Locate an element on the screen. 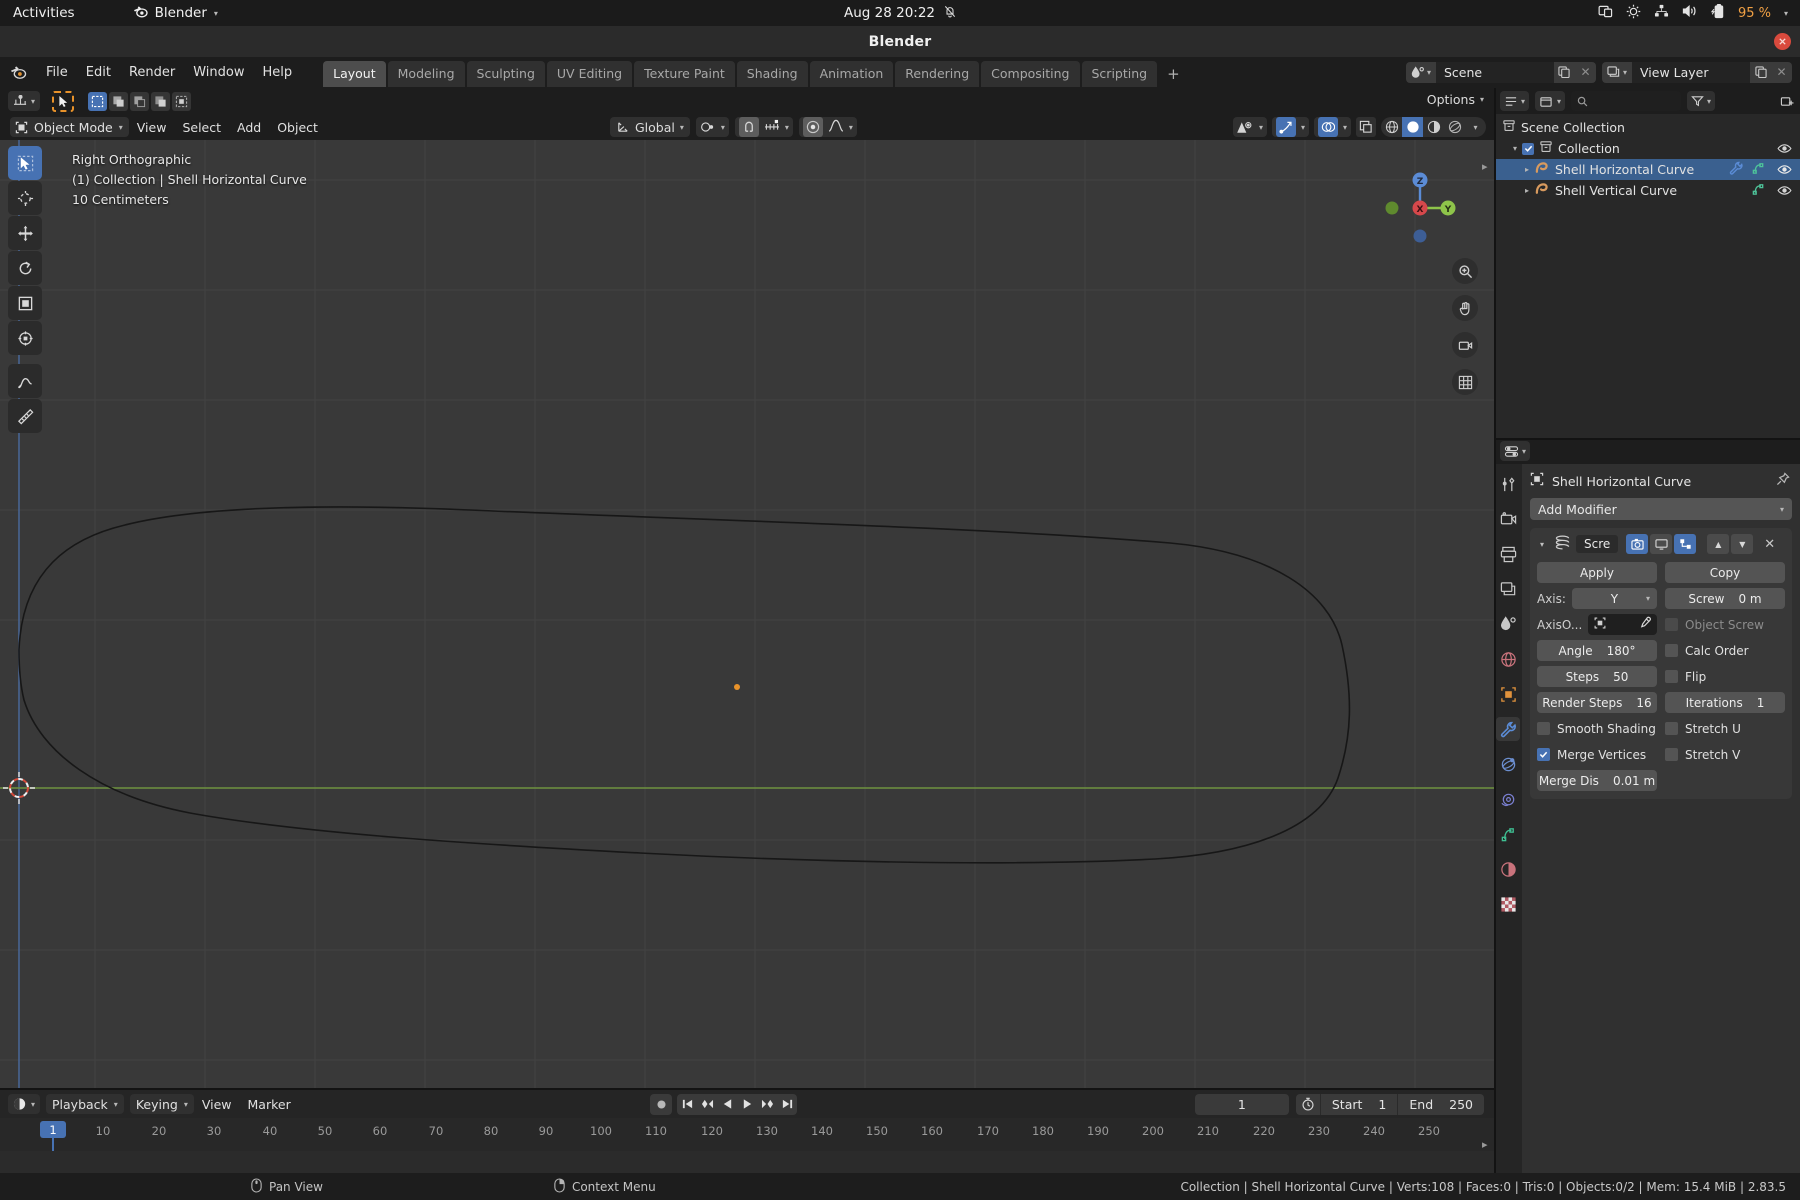 This screenshot has width=1800, height=1200. stretch-u-checkbox is located at coordinates (1671, 728).